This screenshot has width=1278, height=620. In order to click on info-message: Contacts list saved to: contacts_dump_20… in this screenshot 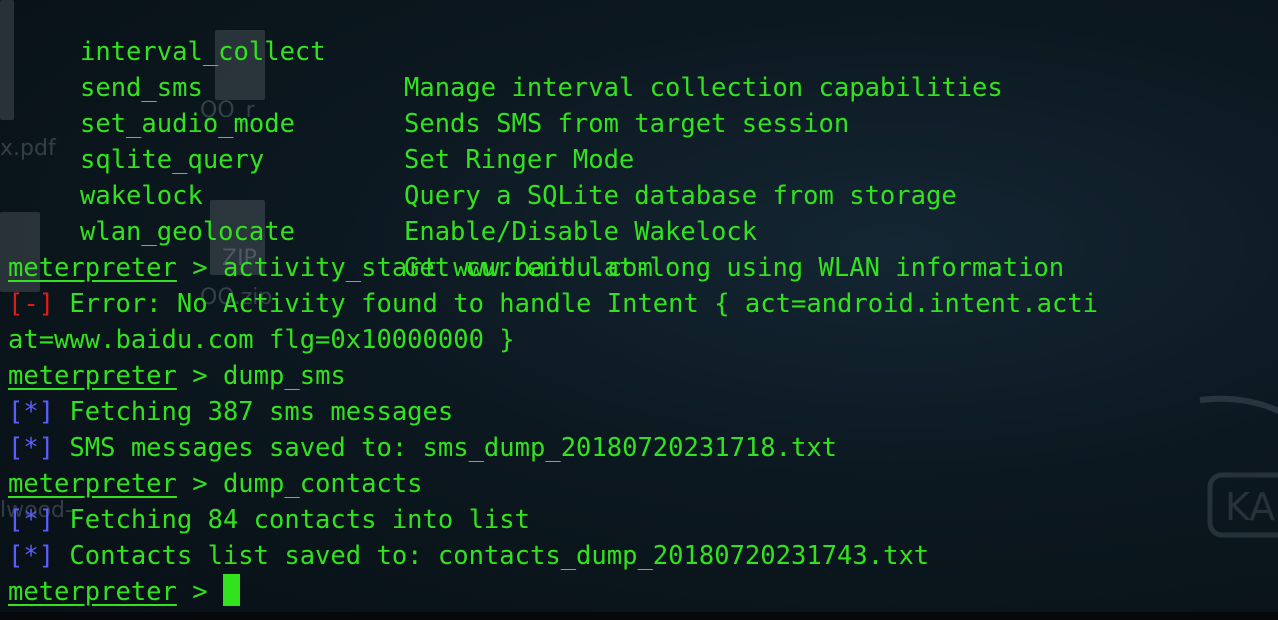, I will do `click(492, 556)`.